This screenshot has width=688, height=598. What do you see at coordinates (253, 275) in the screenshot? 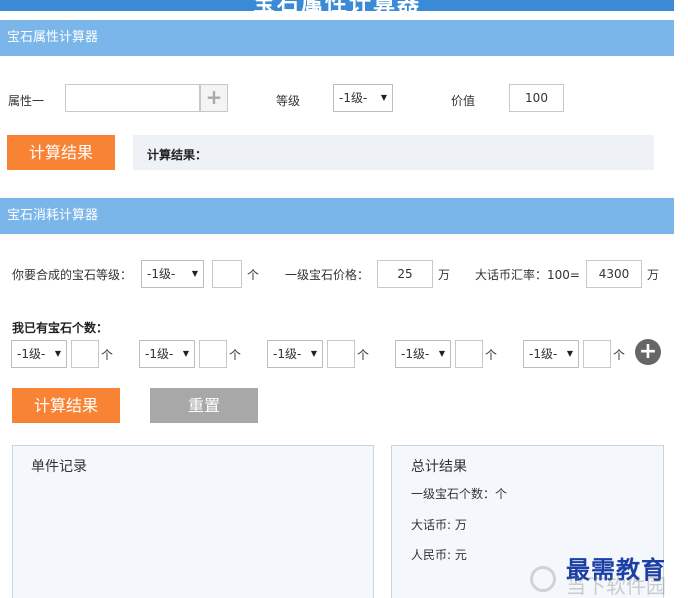
I see `target-count-unit: 个` at bounding box center [253, 275].